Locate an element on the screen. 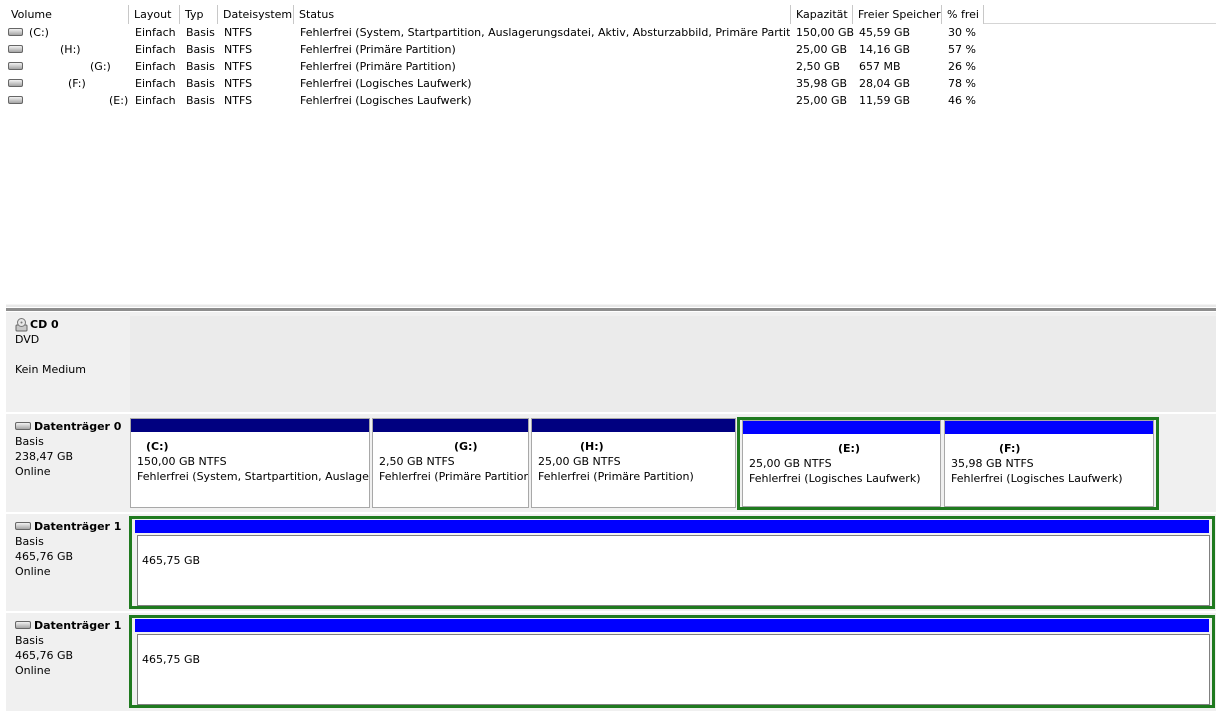 This screenshot has height=711, width=1219. cd0-type: DVD is located at coordinates (27, 339).